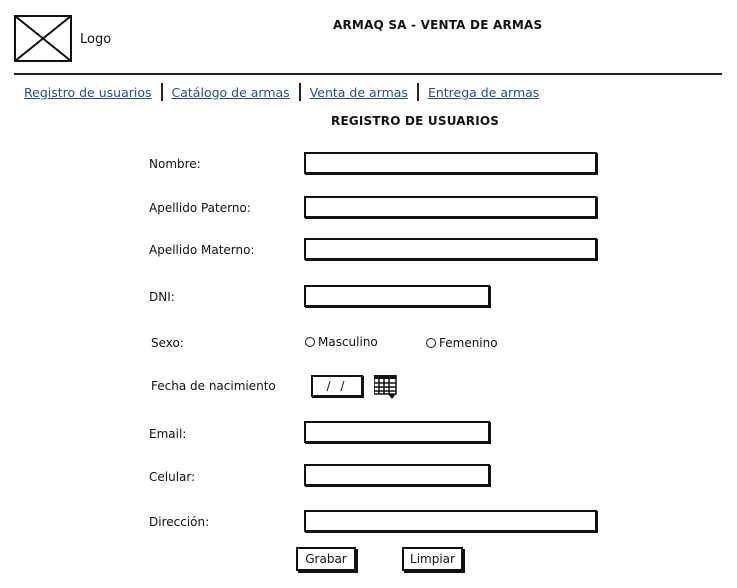 The width and height of the screenshot is (737, 588). What do you see at coordinates (359, 92) in the screenshot?
I see `nav-link-venta-armas: Venta de armas` at bounding box center [359, 92].